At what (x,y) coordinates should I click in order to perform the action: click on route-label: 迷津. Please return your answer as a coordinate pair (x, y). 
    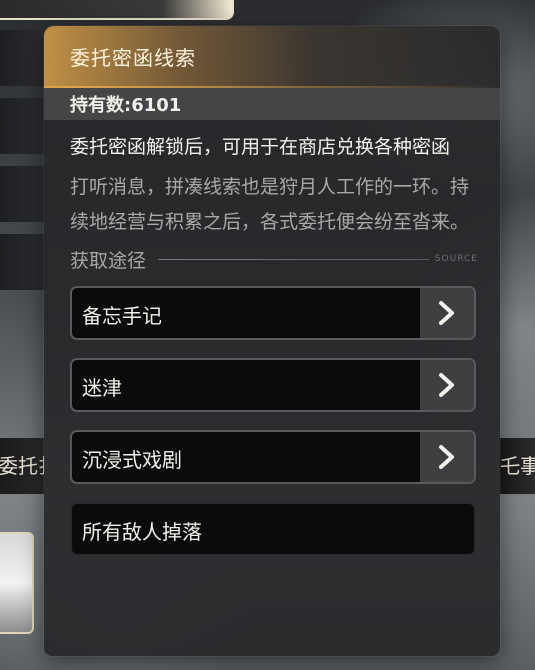
    Looking at the image, I should click on (102, 388).